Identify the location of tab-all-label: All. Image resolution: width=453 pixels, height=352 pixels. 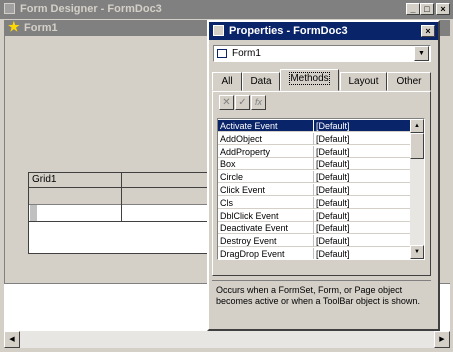
(227, 81).